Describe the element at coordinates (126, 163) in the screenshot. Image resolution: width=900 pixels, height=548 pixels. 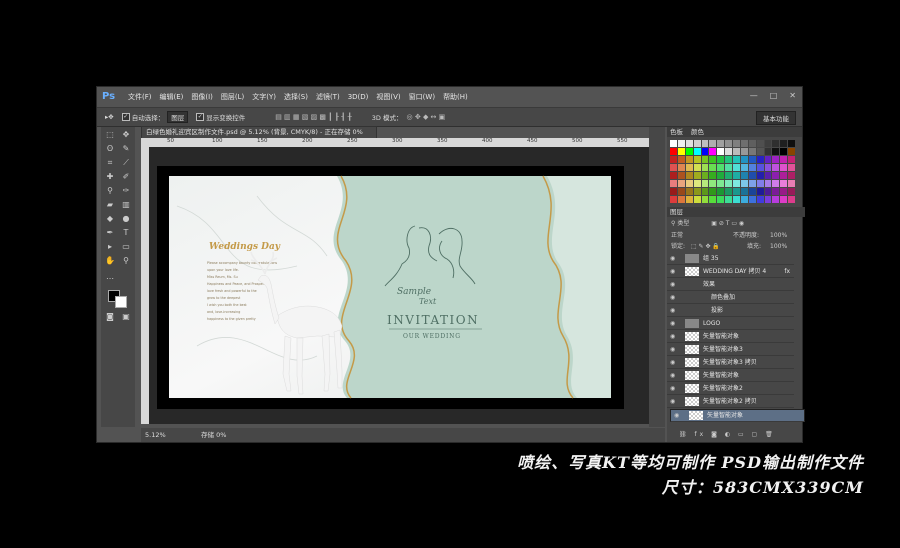
I see `eyedropper-tool-icon: ⟋` at that location.